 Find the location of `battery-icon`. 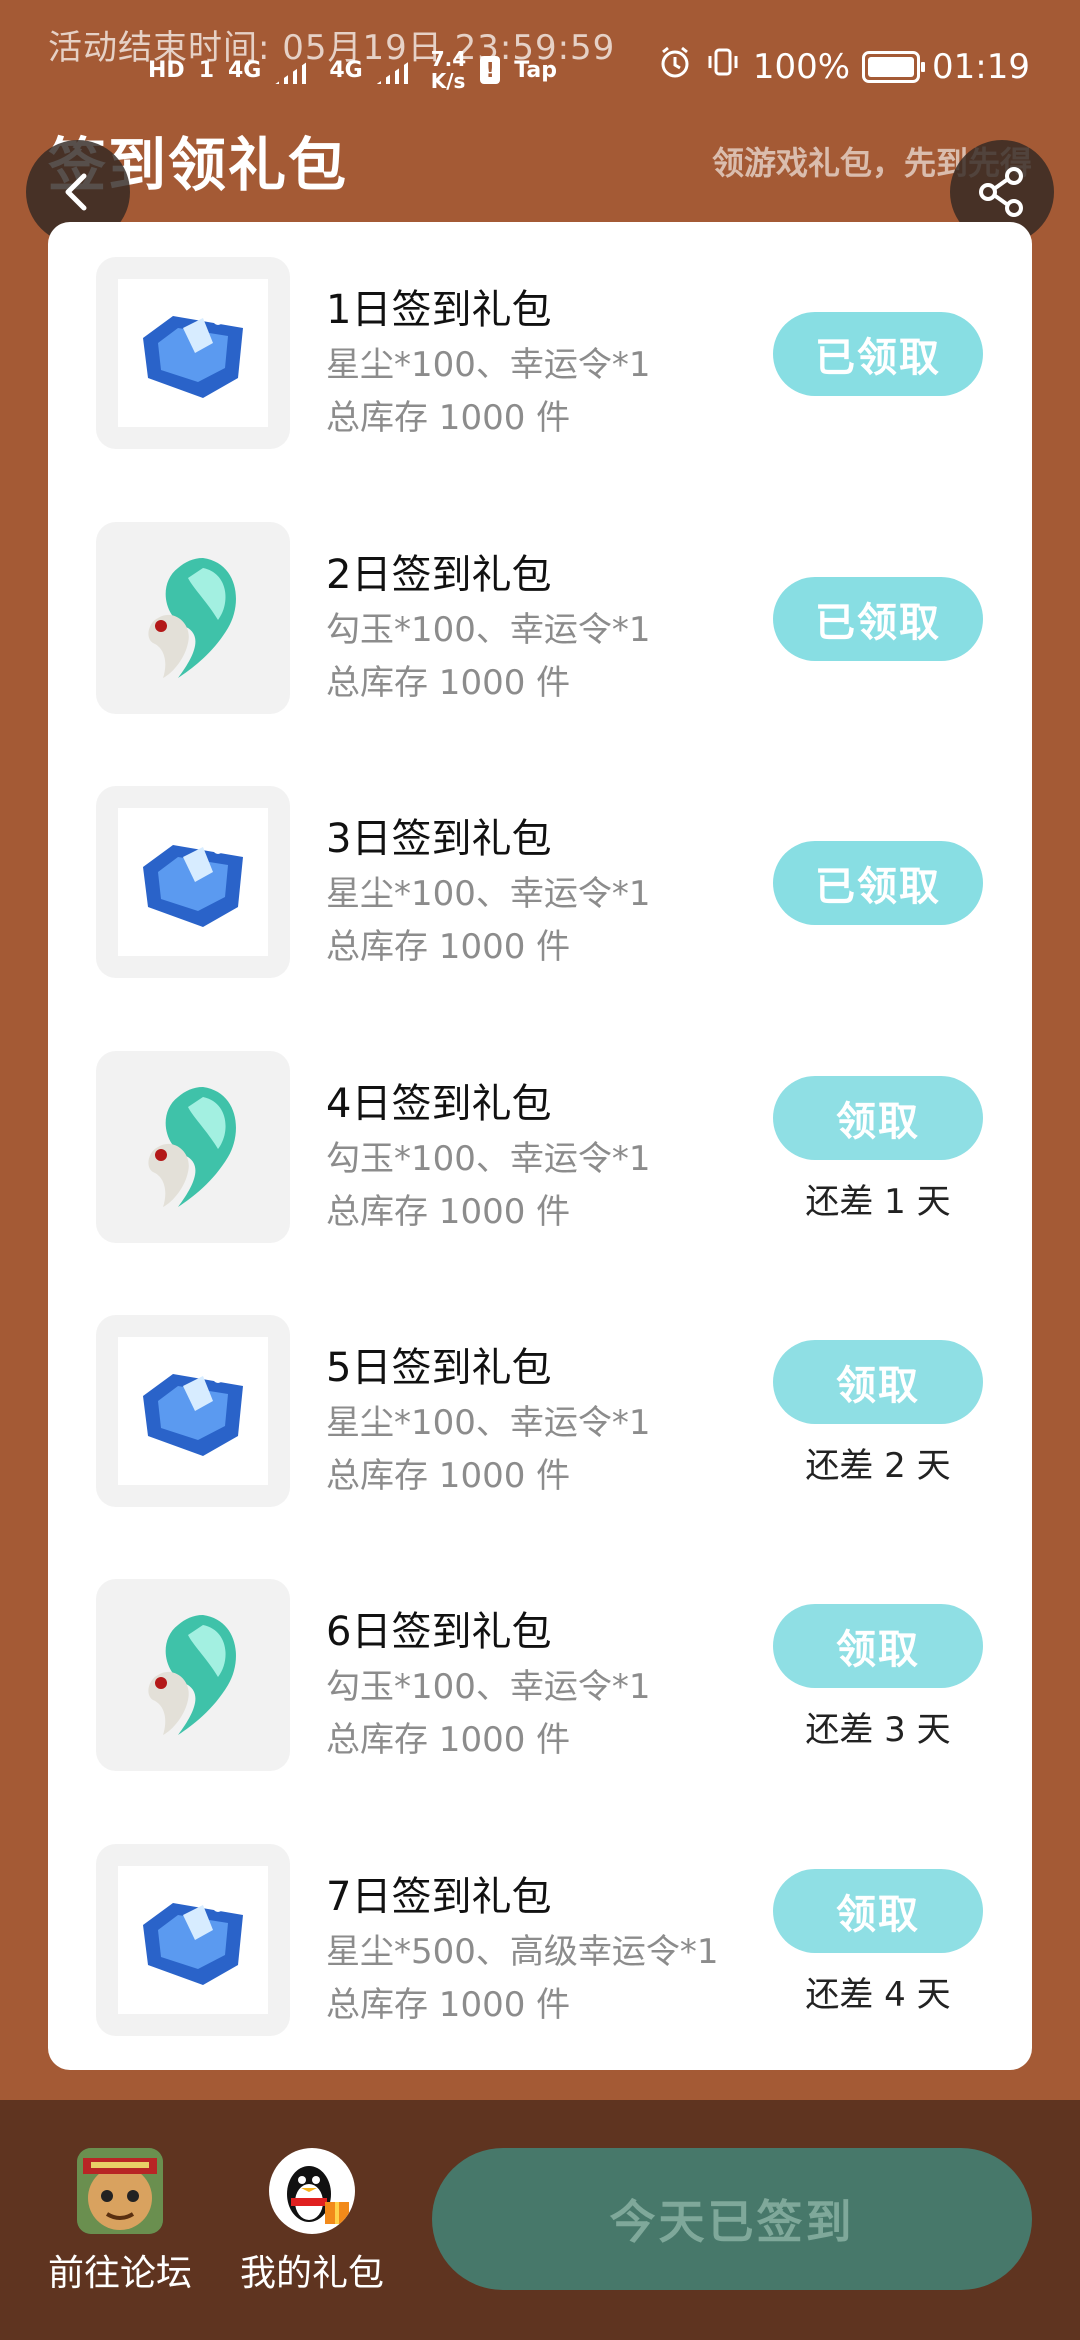

battery-icon is located at coordinates (894, 66).